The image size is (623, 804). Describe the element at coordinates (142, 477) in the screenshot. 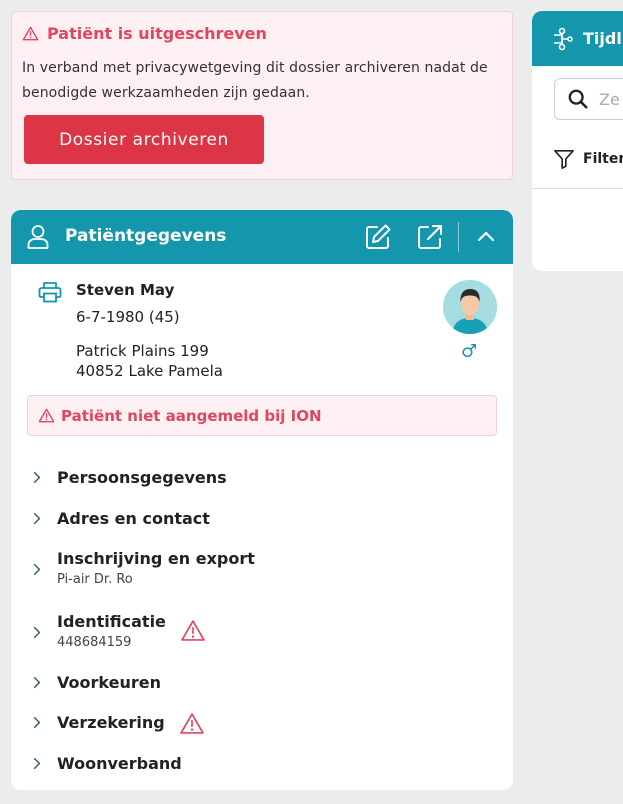

I see `section-label: Persoonsgegevens` at that location.